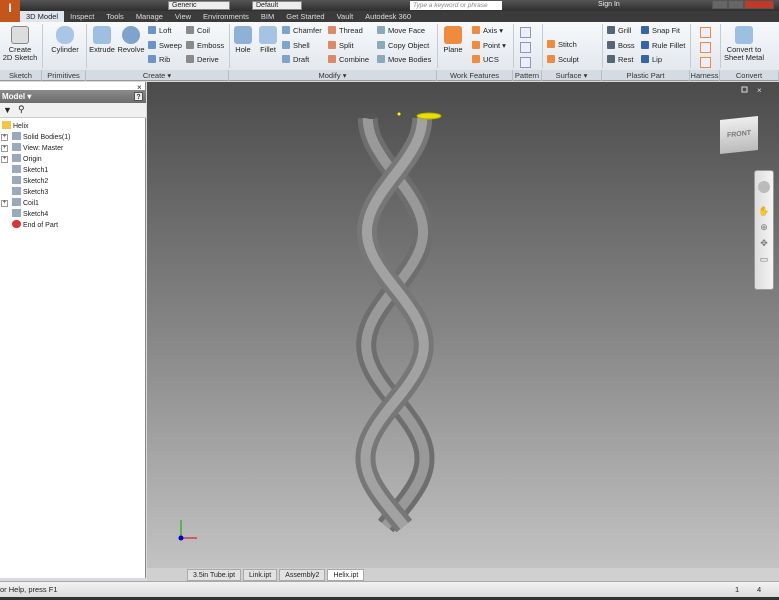 This screenshot has width=779, height=600. I want to click on tab-get-started: Get Started, so click(305, 16).